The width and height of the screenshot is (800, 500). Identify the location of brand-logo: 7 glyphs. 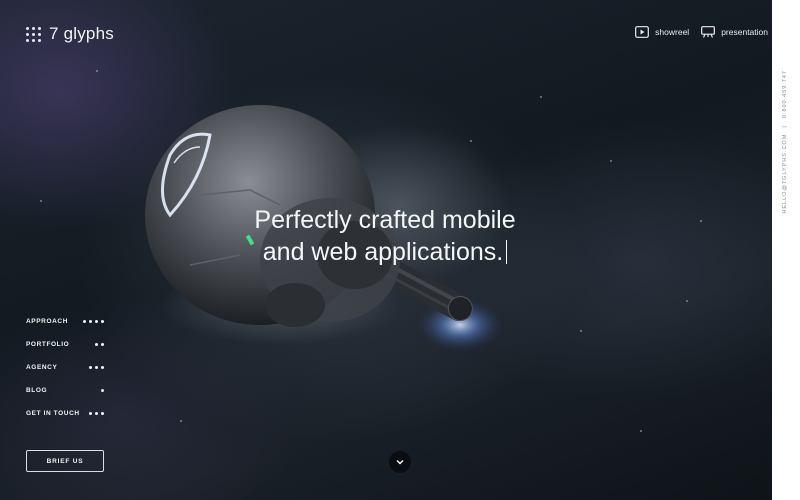
(70, 34).